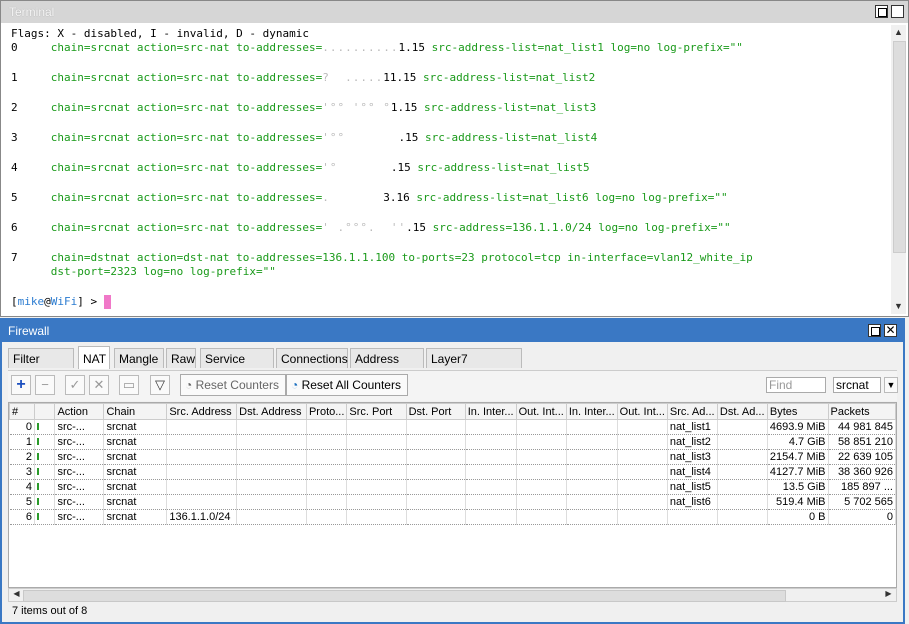 This screenshot has height=624, width=909. I want to click on table-row: 6 src-... srcnat 136.1.1.0/24 0 B0, so click(452, 517).